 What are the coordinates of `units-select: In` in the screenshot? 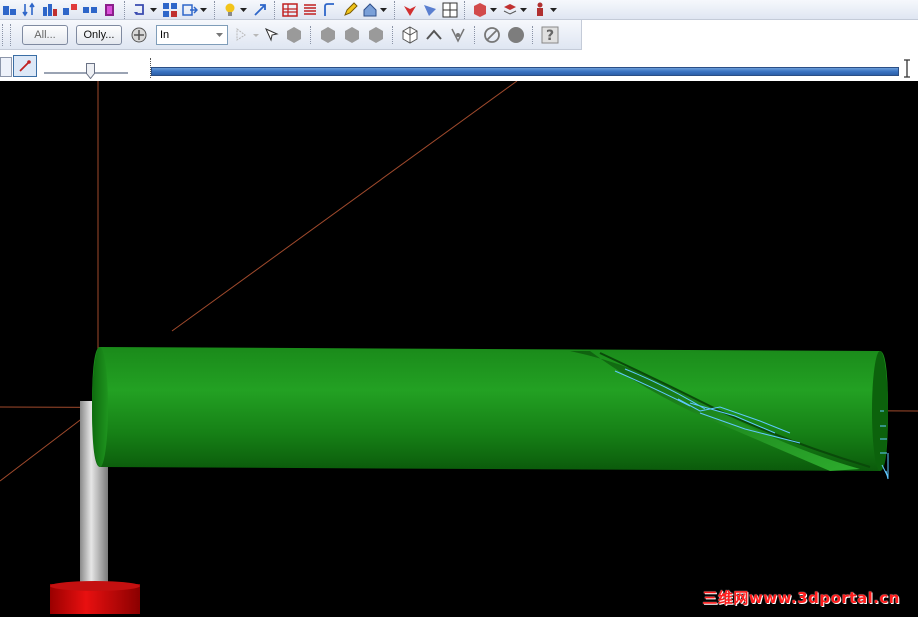 It's located at (192, 34).